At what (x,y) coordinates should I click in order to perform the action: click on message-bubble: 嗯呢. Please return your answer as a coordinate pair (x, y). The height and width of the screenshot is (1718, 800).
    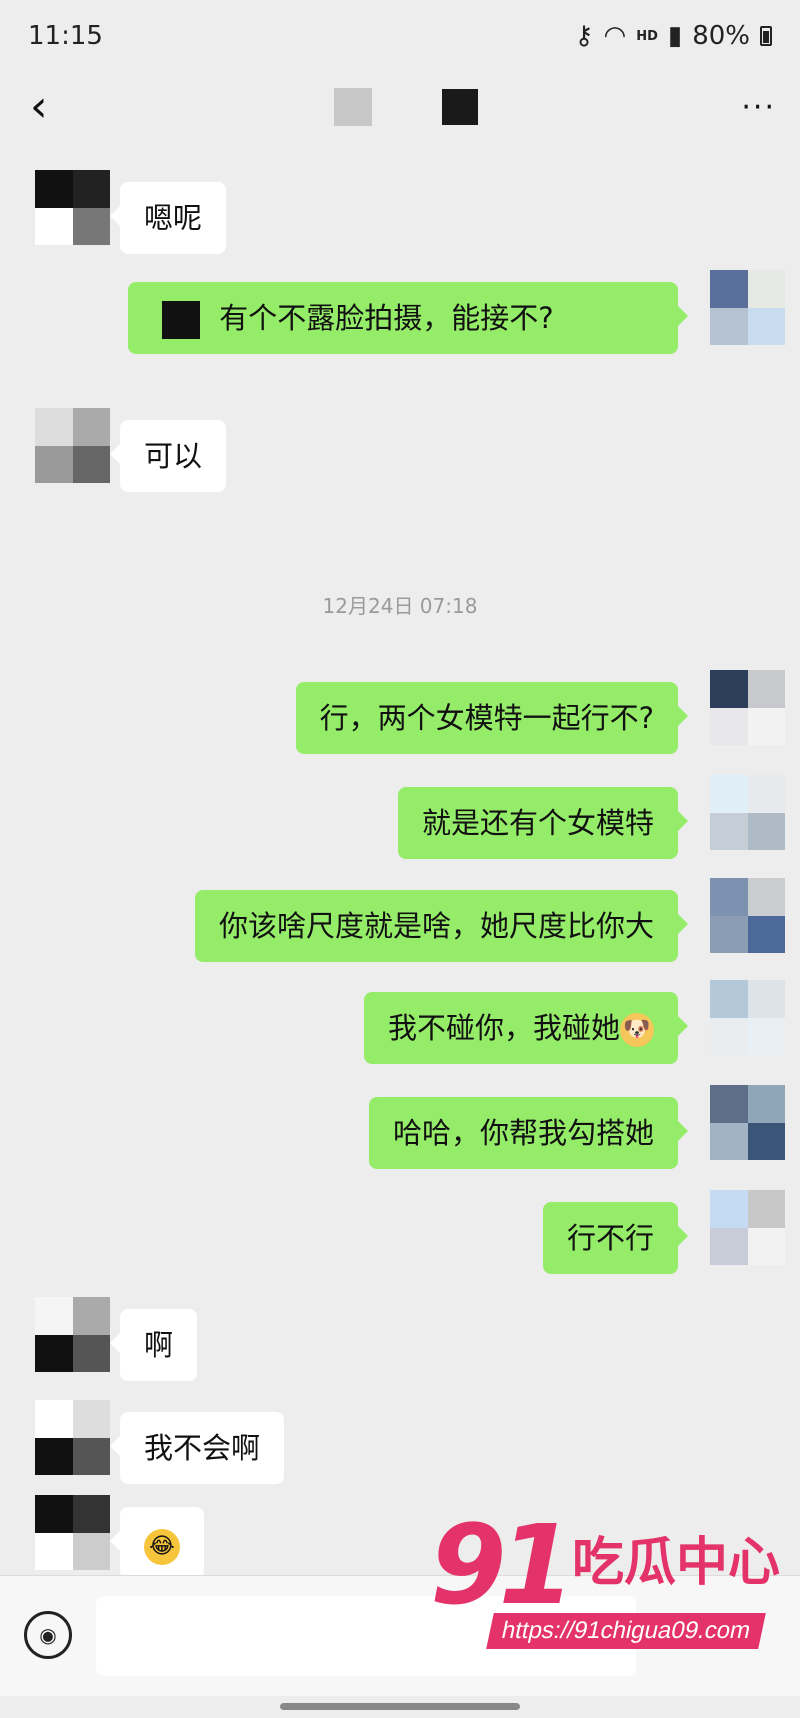
    Looking at the image, I should click on (168, 218).